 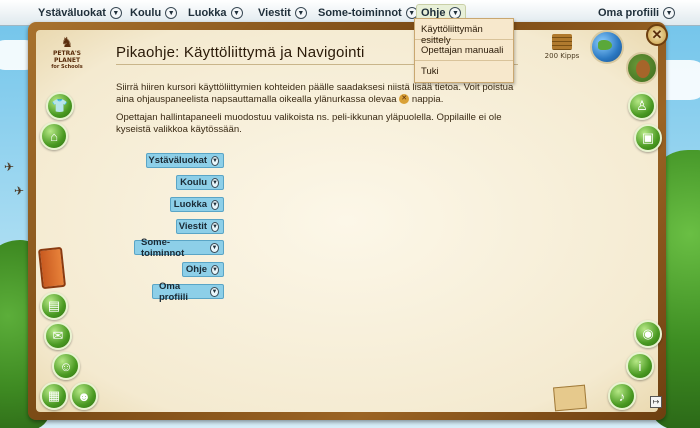 What do you see at coordinates (67, 42) in the screenshot?
I see `logo-mark-icon: ♞` at bounding box center [67, 42].